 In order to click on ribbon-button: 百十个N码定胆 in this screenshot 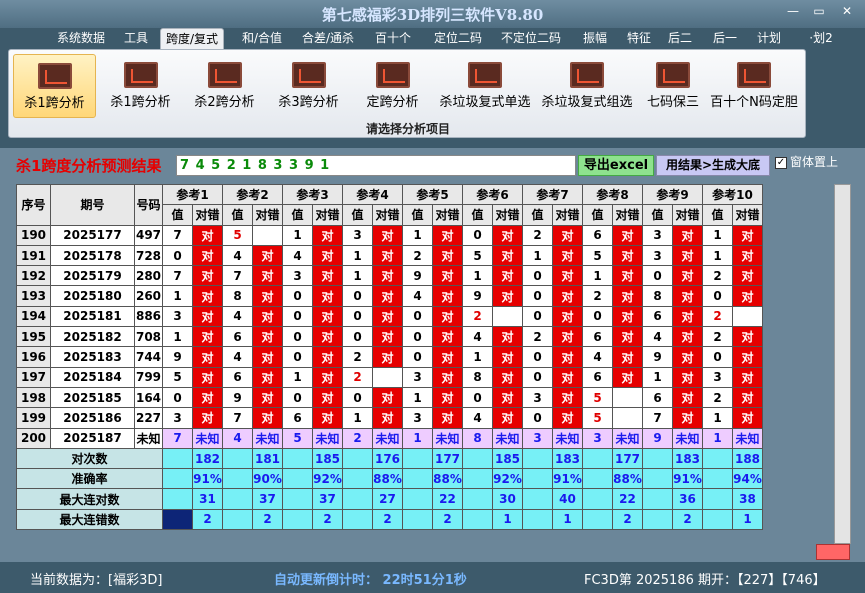, I will do `click(754, 86)`.